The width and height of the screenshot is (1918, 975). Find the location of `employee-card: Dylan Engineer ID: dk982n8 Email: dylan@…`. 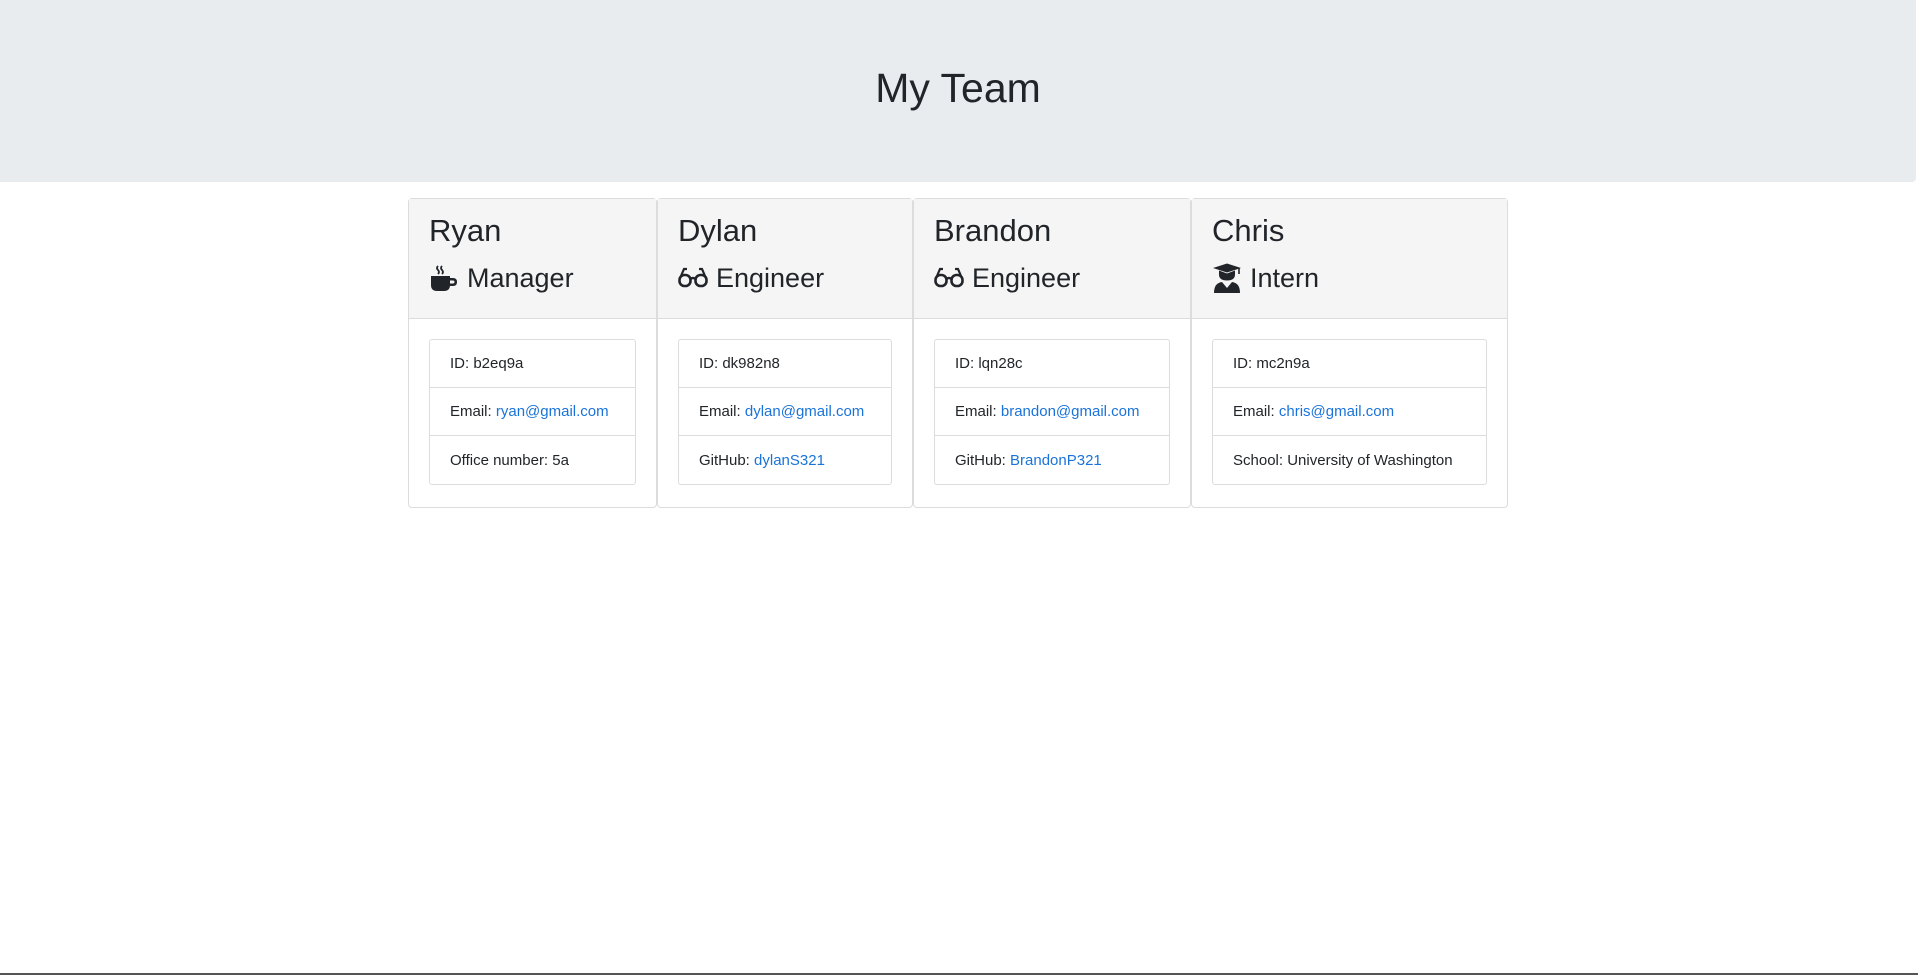

employee-card: Dylan Engineer ID: dk982n8 Email: dylan@… is located at coordinates (785, 353).